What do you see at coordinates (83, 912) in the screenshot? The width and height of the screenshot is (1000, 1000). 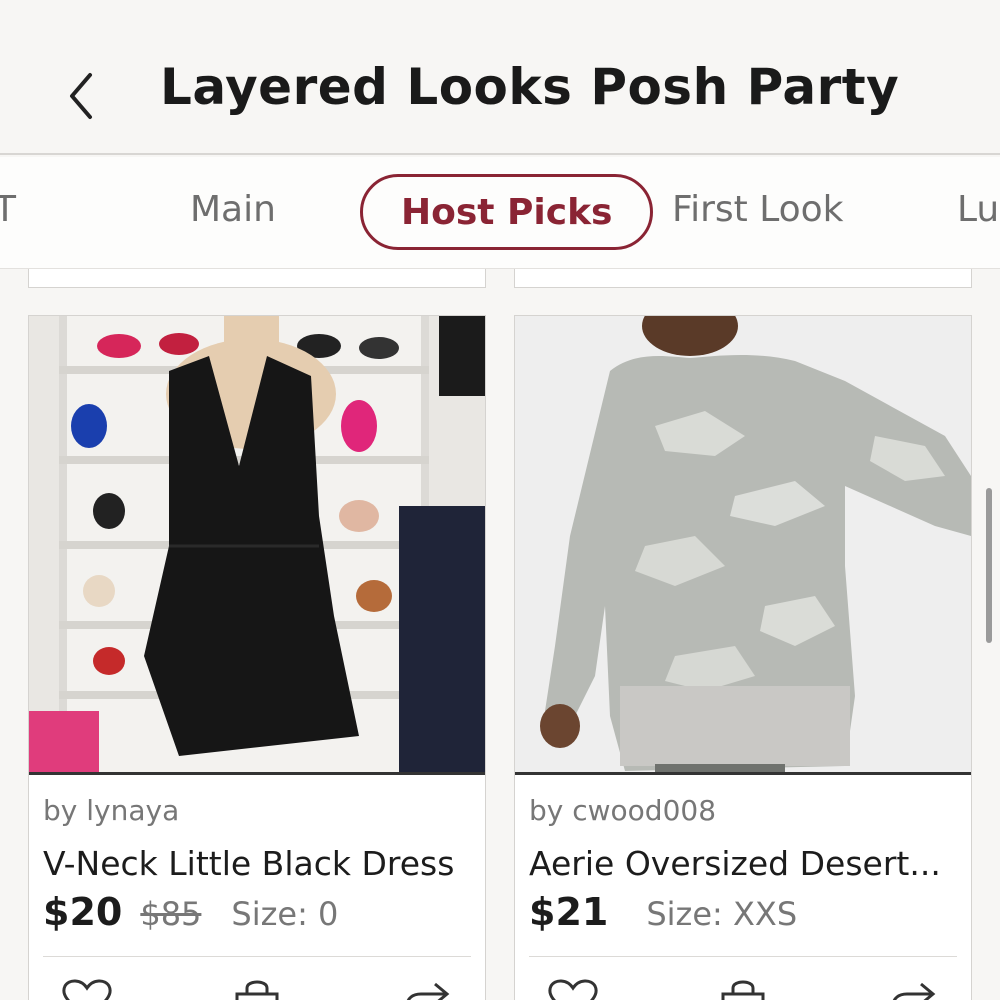 I see `price: $20` at bounding box center [83, 912].